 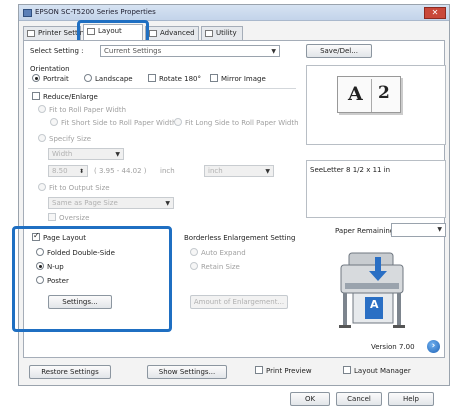 I want to click on reduce-enlarge-checkbox, so click(x=36, y=96).